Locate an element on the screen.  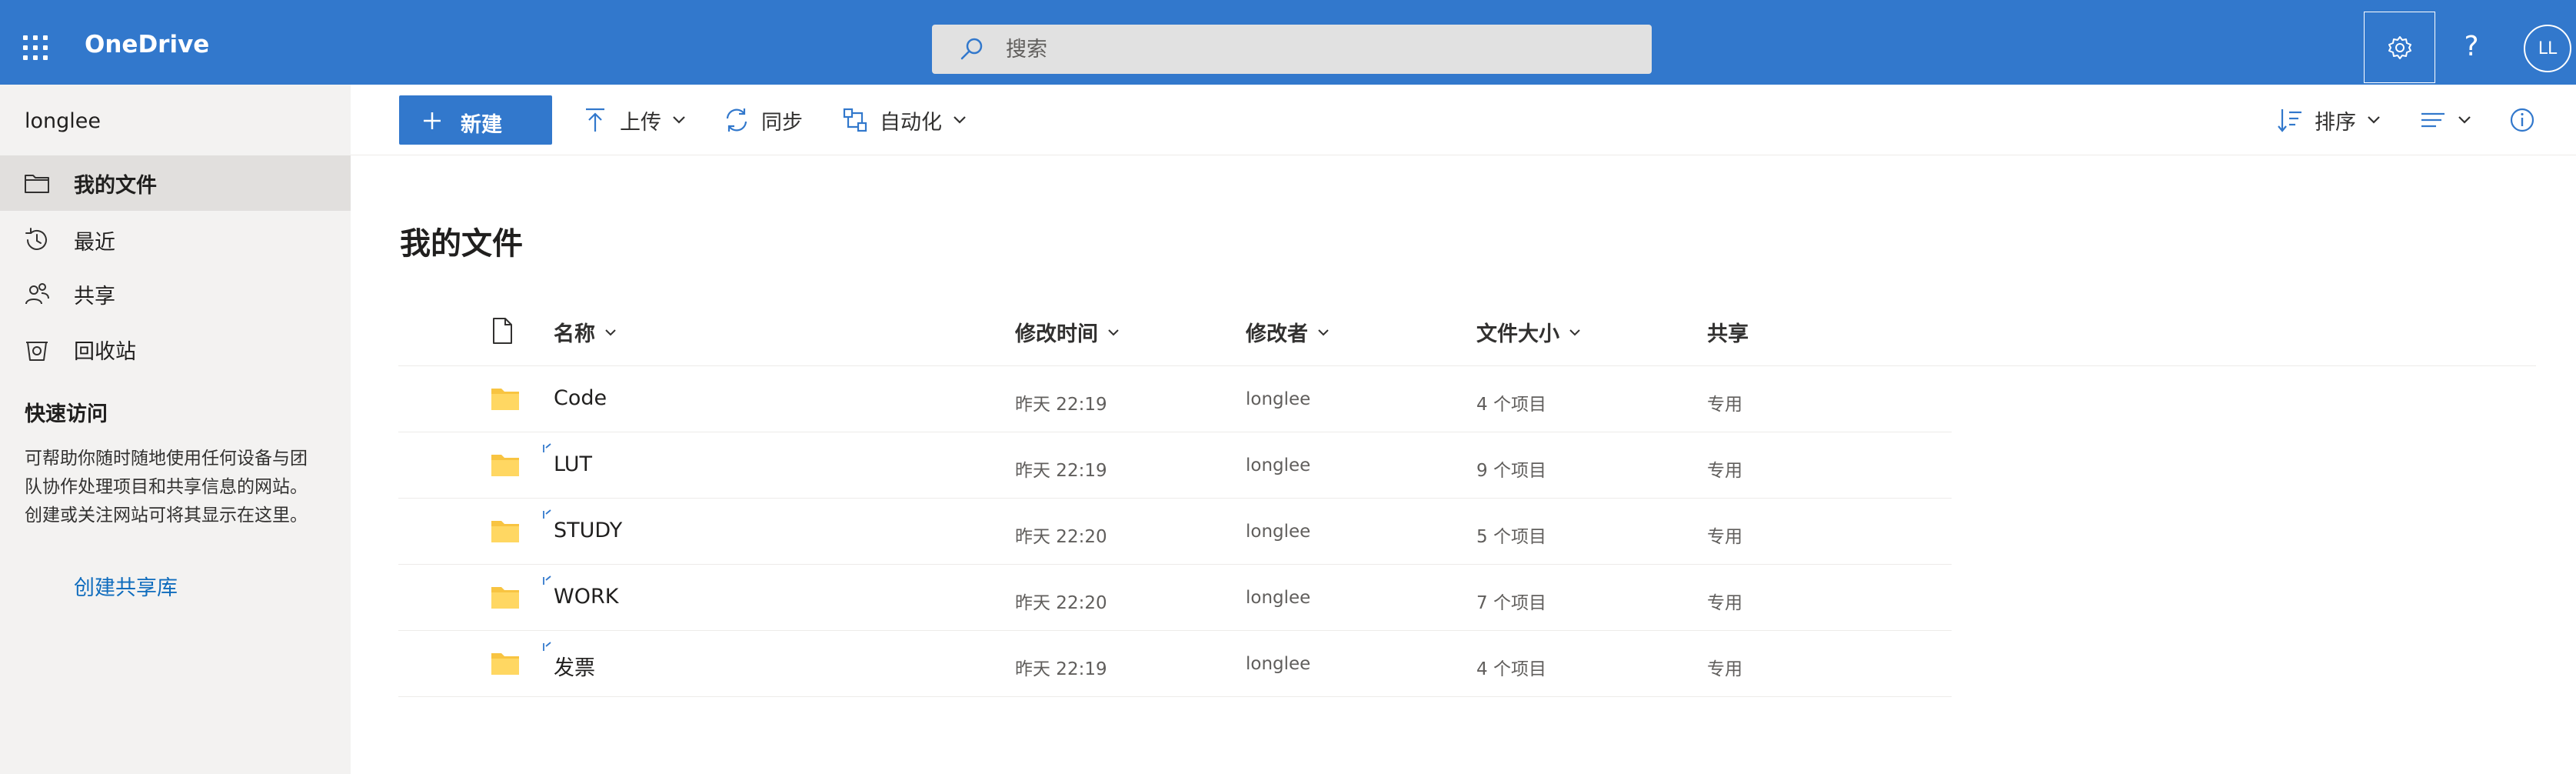
search-box is located at coordinates (1292, 49).